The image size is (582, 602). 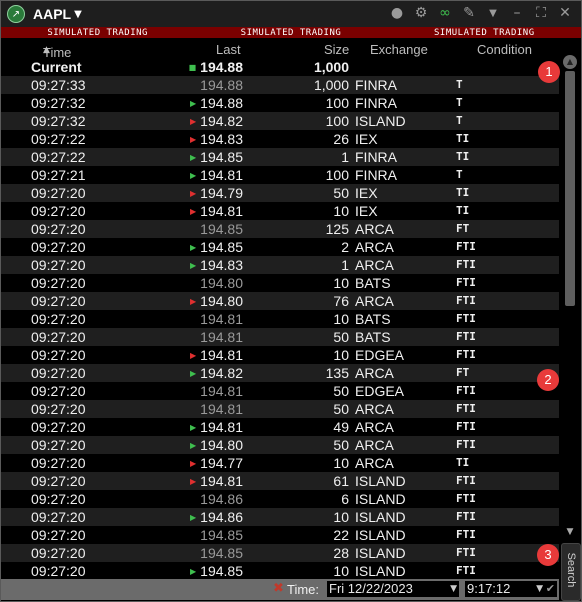 I want to click on table-row: 09:27:20 194.85 28 ISLAND FTI, so click(x=280, y=553).